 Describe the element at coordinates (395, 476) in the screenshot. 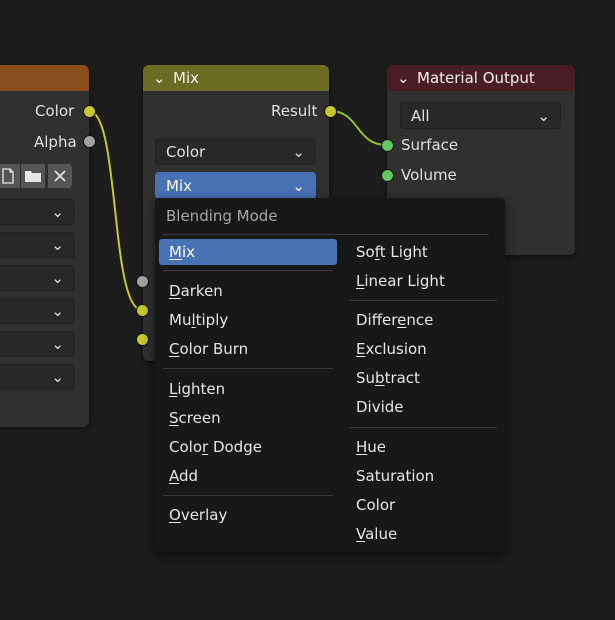

I see `menu-item-saturation: Saturation` at that location.